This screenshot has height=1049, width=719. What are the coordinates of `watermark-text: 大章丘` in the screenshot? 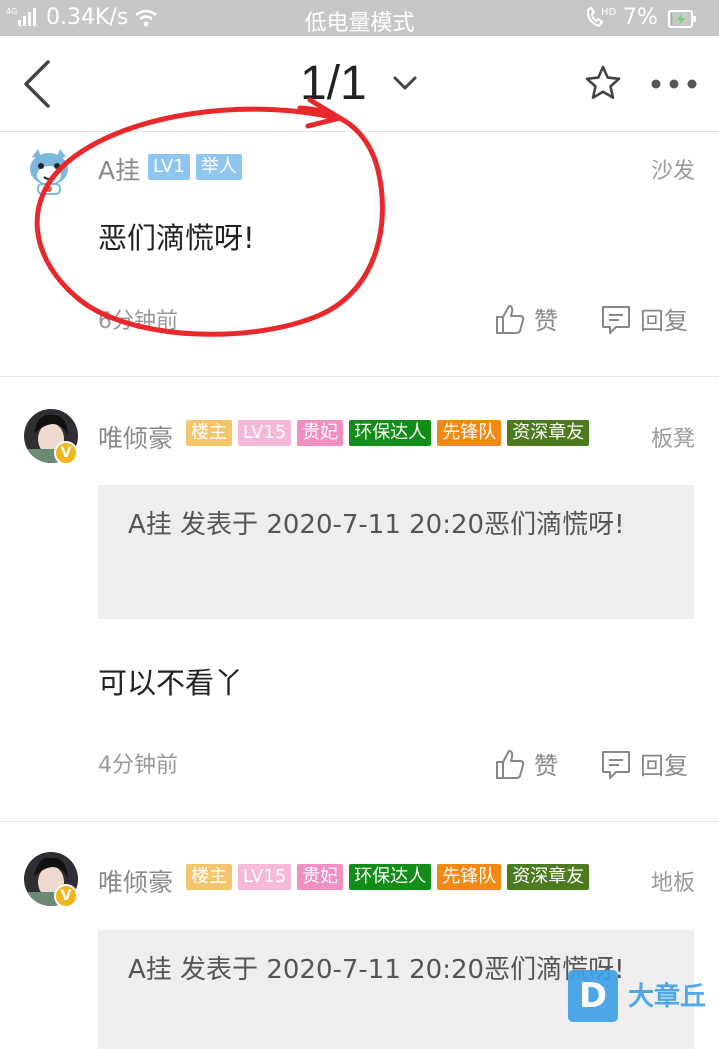 It's located at (667, 997).